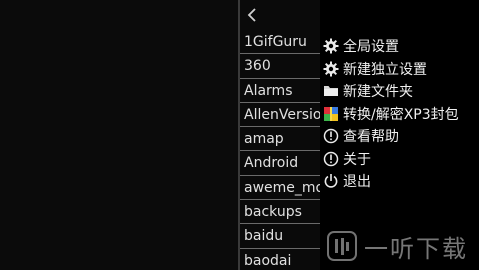 This screenshot has width=479, height=270. Describe the element at coordinates (253, 15) in the screenshot. I see `chevron-left-icon` at that location.